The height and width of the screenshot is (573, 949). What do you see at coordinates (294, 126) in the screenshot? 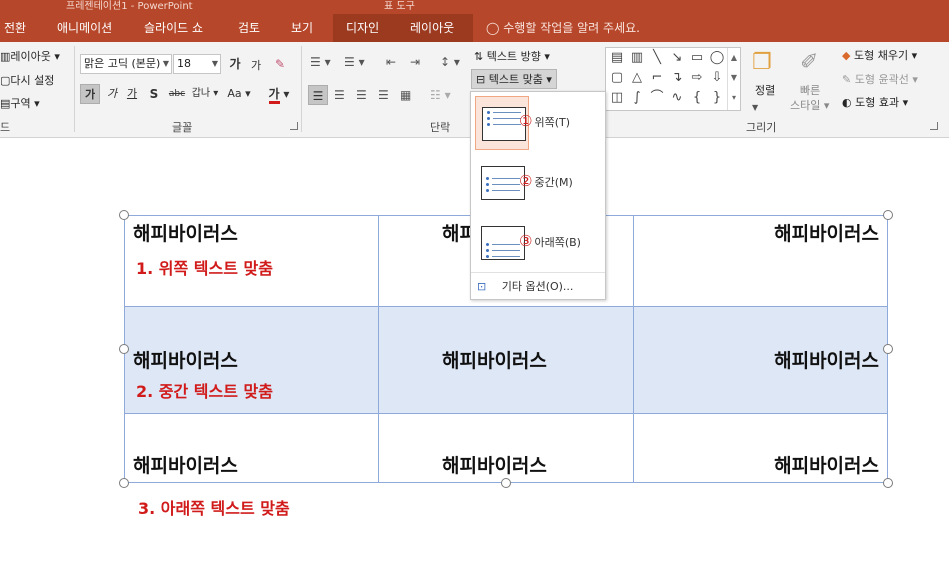
I see `font-dialog-launcher` at bounding box center [294, 126].